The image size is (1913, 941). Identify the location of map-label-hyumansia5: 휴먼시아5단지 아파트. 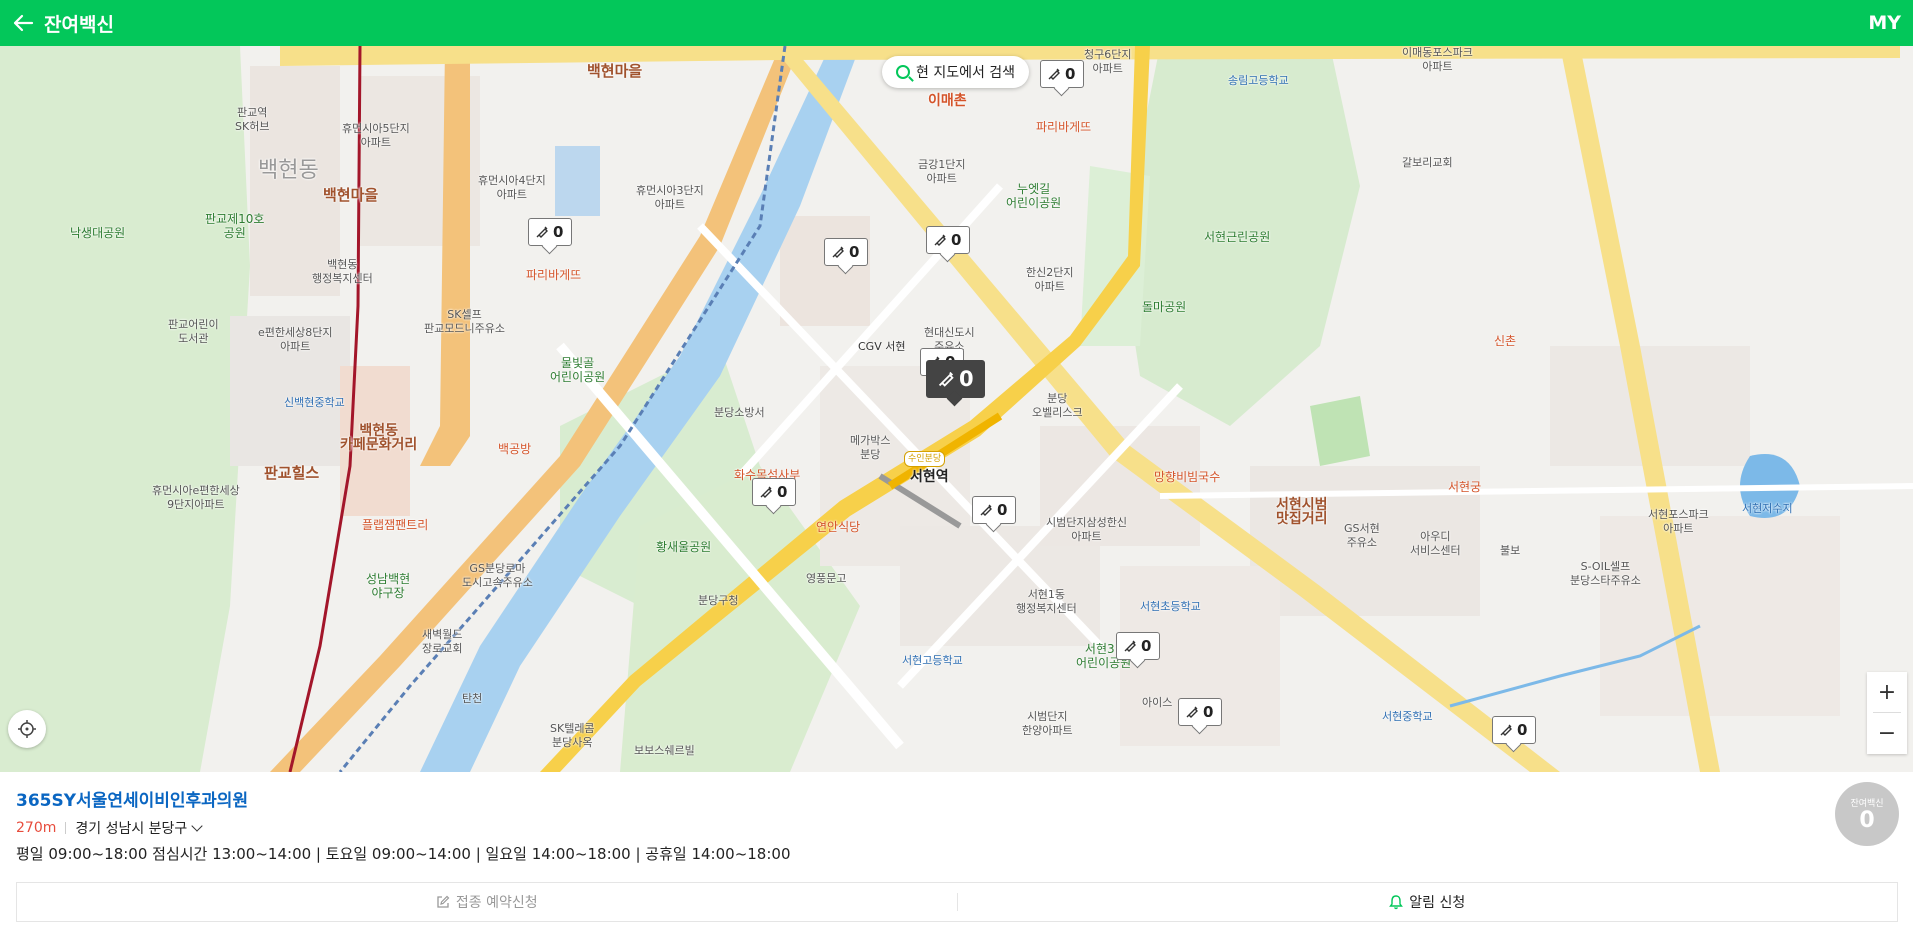
(376, 135).